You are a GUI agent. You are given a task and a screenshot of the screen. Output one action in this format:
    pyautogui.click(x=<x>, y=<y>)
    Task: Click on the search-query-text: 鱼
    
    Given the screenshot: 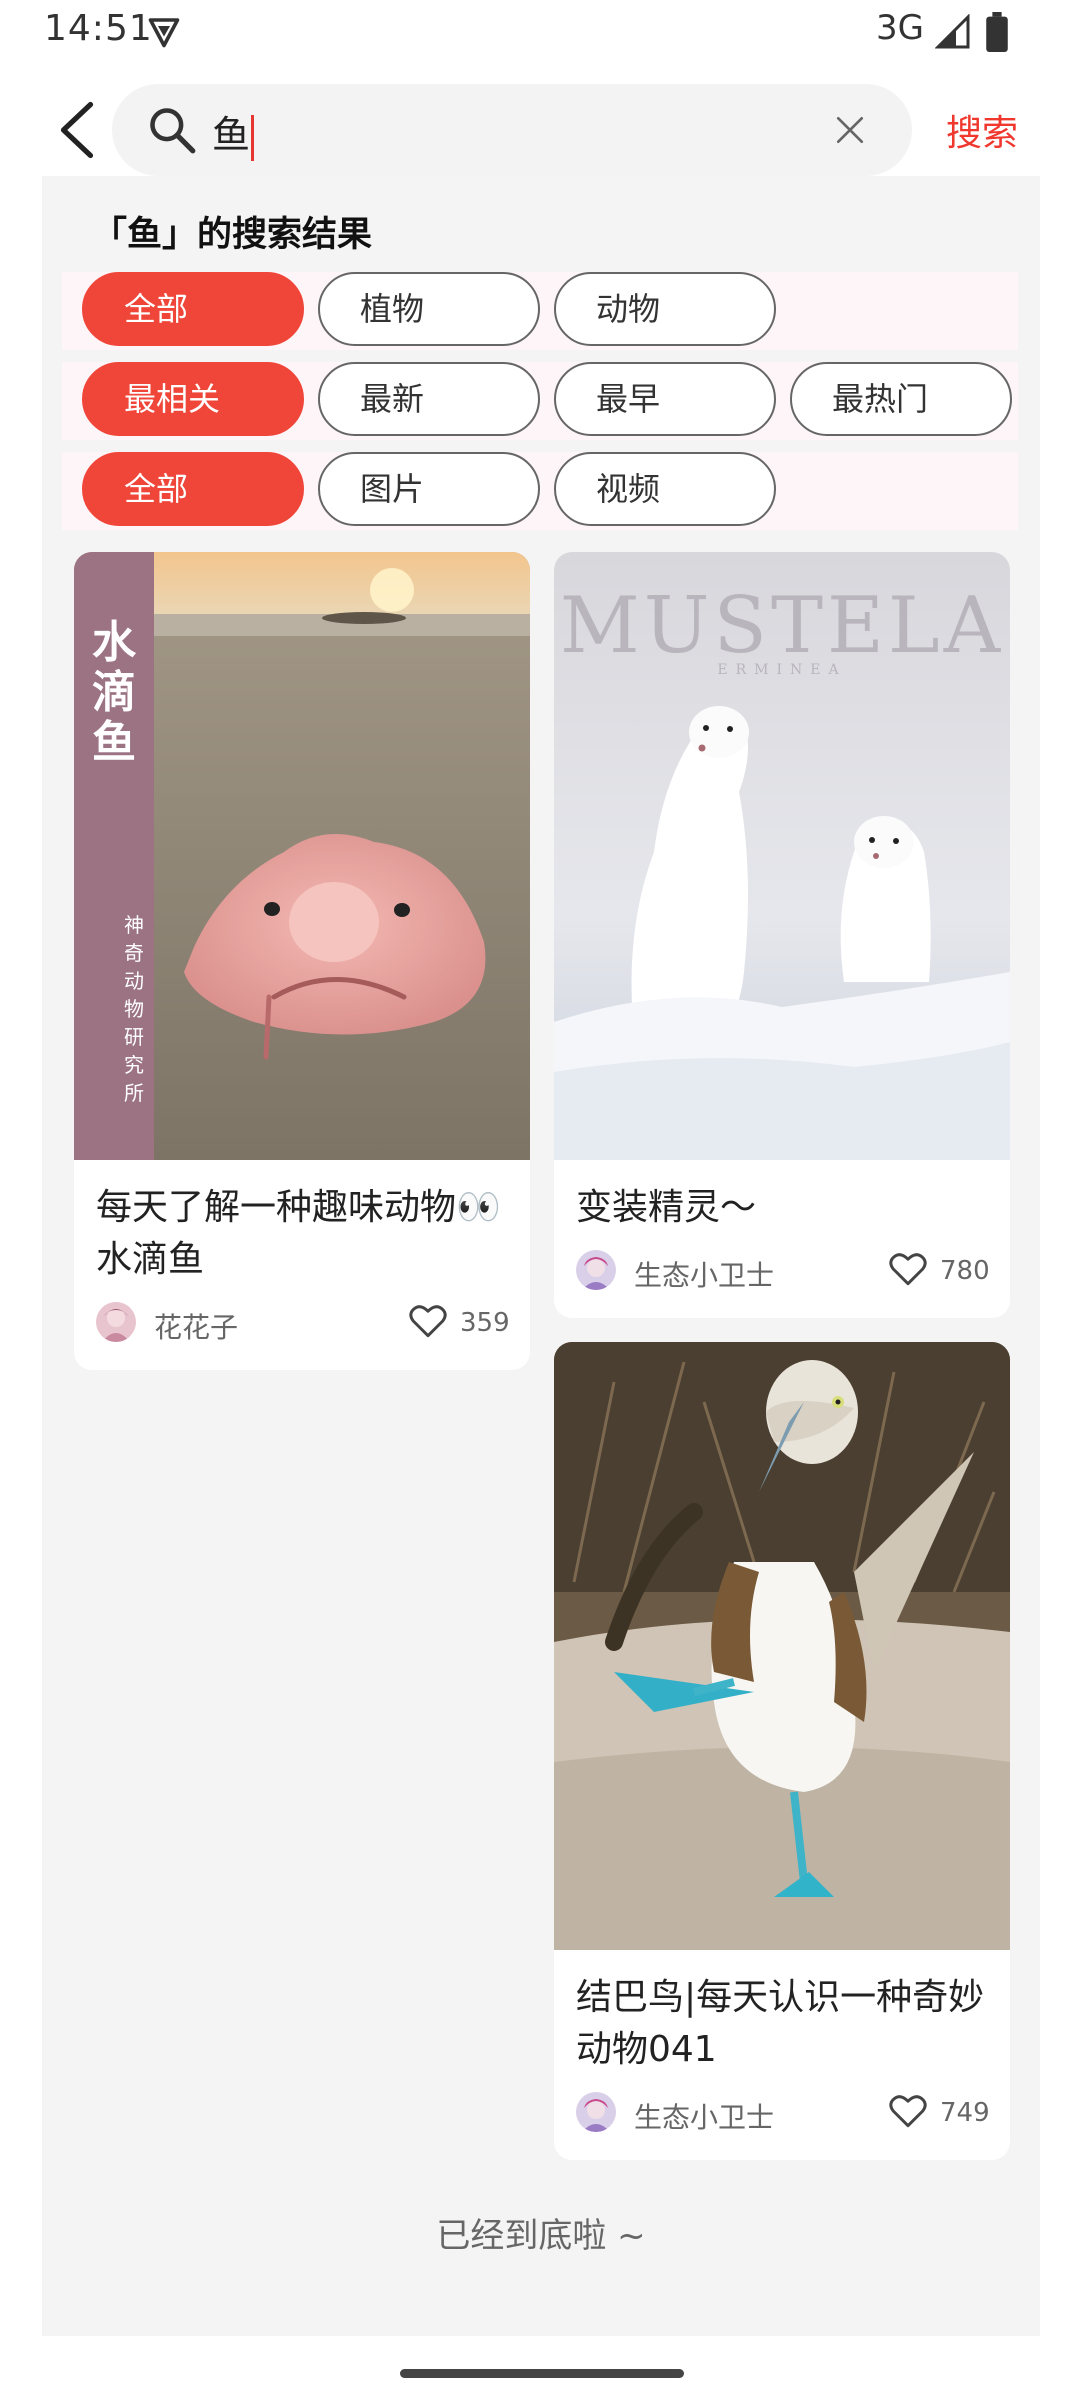 What is the action you would take?
    pyautogui.click(x=233, y=132)
    